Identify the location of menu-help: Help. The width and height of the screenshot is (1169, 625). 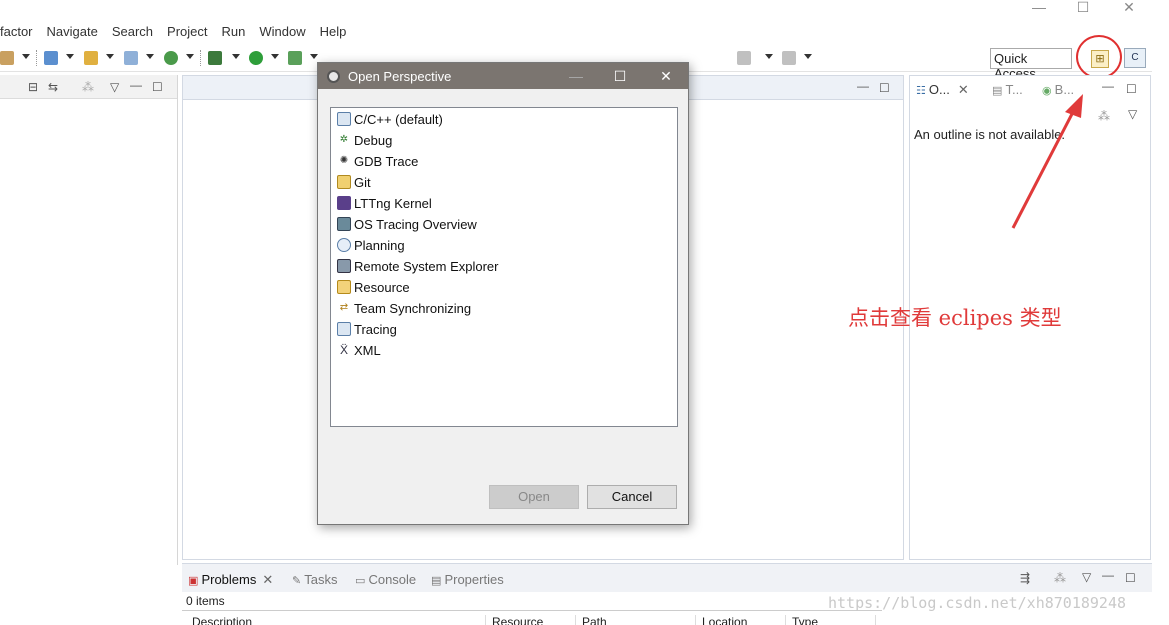
(338, 31).